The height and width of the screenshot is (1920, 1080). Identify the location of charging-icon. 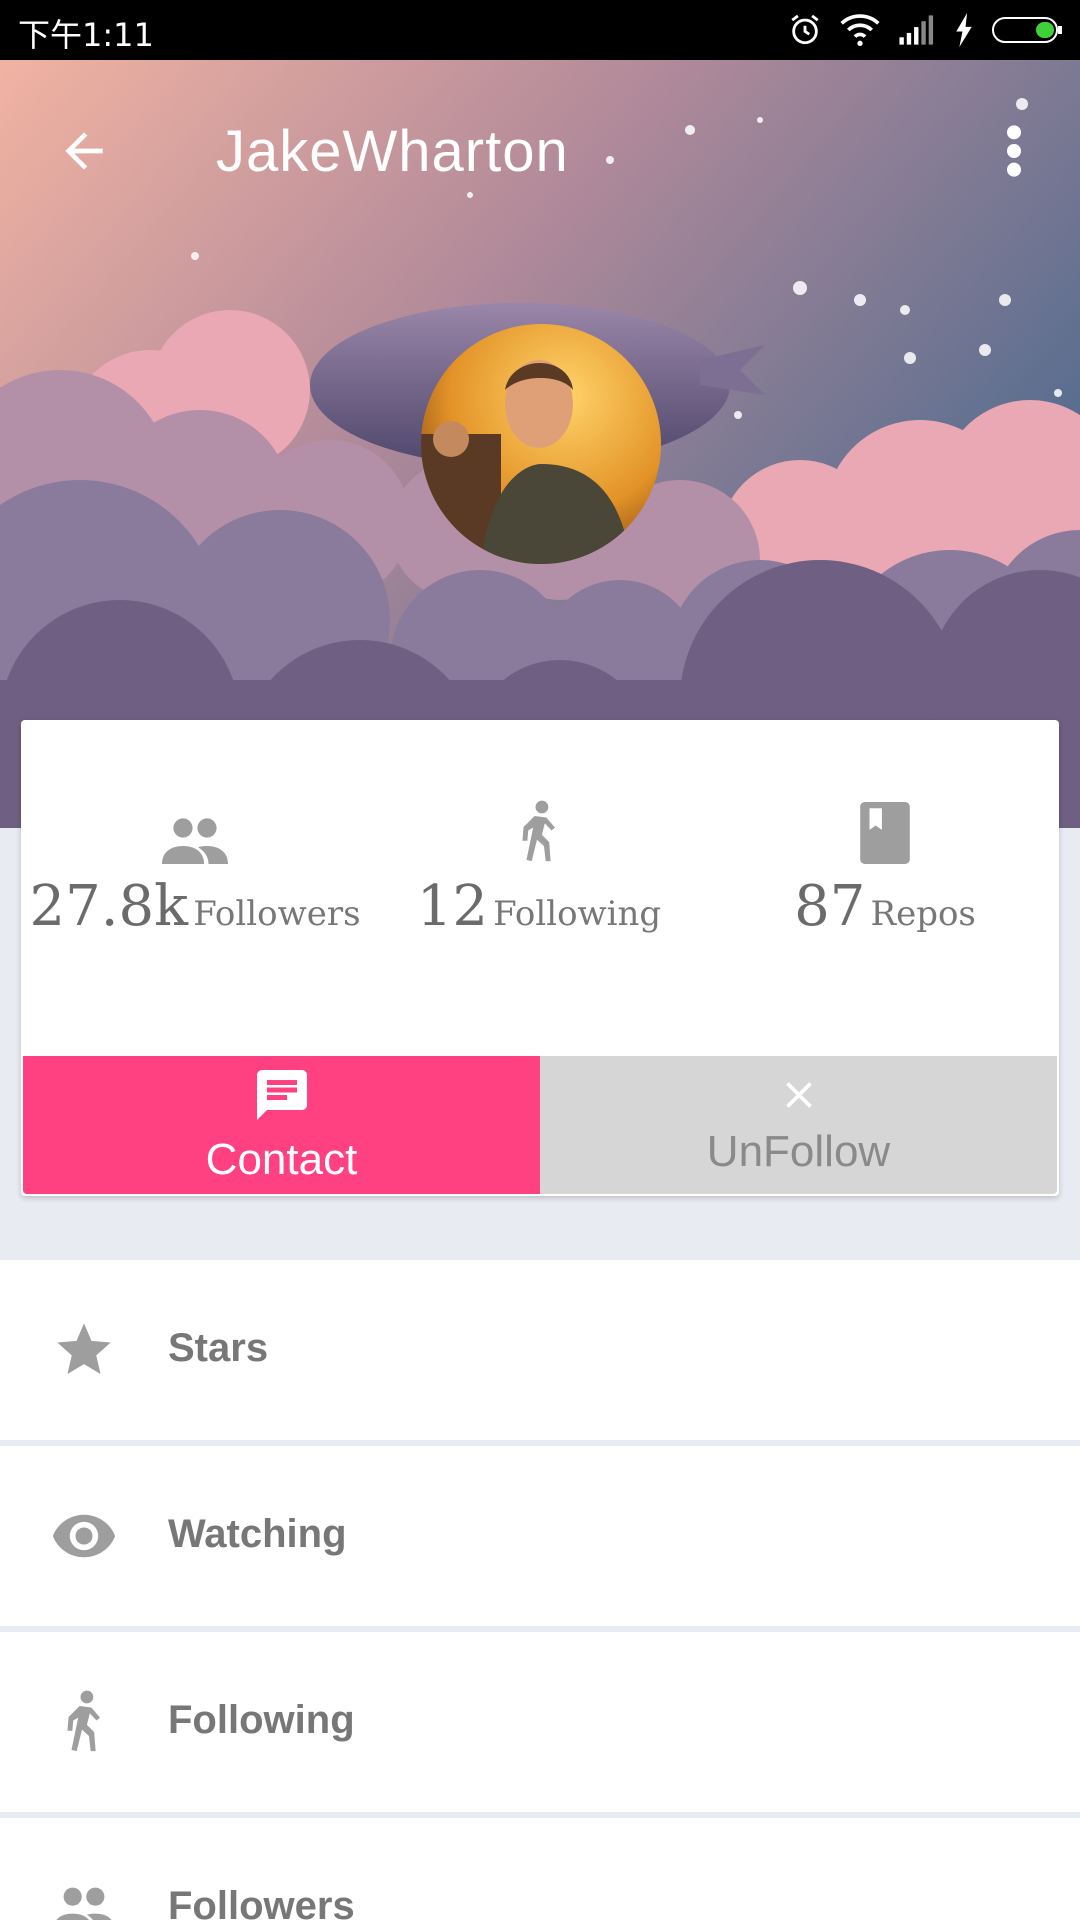
(964, 30).